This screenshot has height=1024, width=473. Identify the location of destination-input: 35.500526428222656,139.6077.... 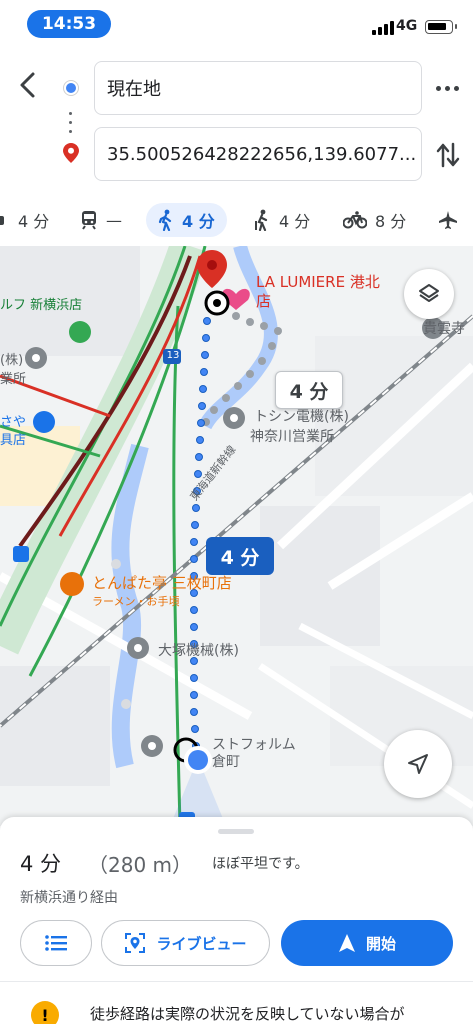
(258, 154).